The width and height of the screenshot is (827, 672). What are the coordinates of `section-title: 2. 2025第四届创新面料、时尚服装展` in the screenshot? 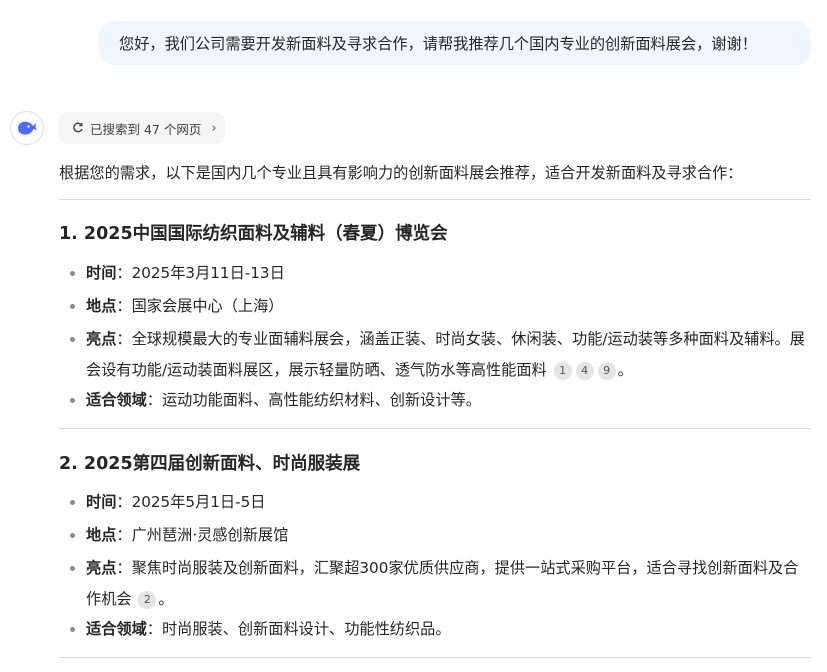 It's located at (210, 464).